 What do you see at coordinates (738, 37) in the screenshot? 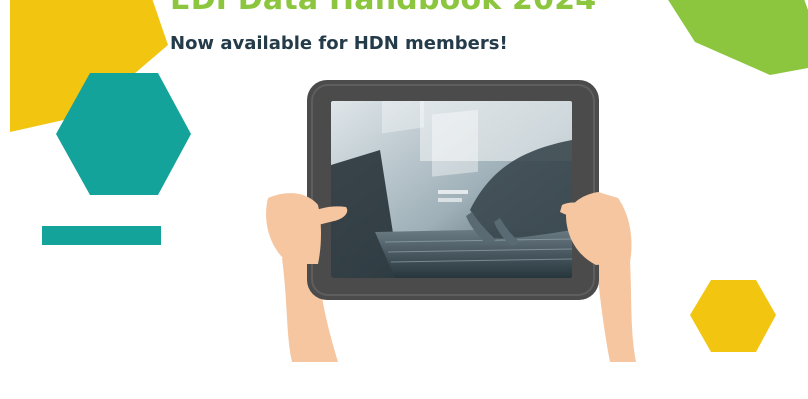
I see `green-hexagon-top-right` at bounding box center [738, 37].